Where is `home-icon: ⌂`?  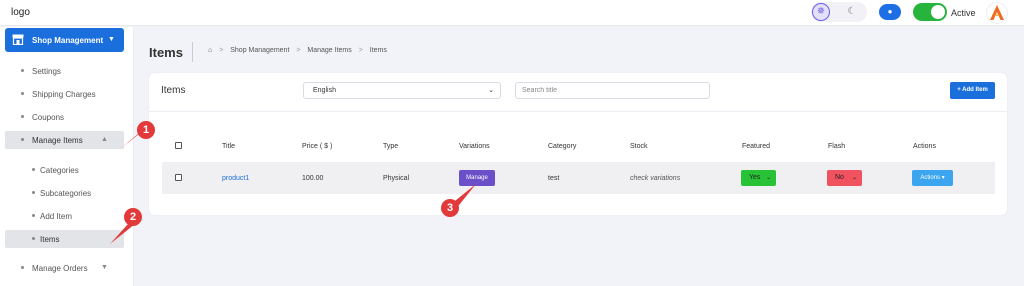 home-icon: ⌂ is located at coordinates (210, 50).